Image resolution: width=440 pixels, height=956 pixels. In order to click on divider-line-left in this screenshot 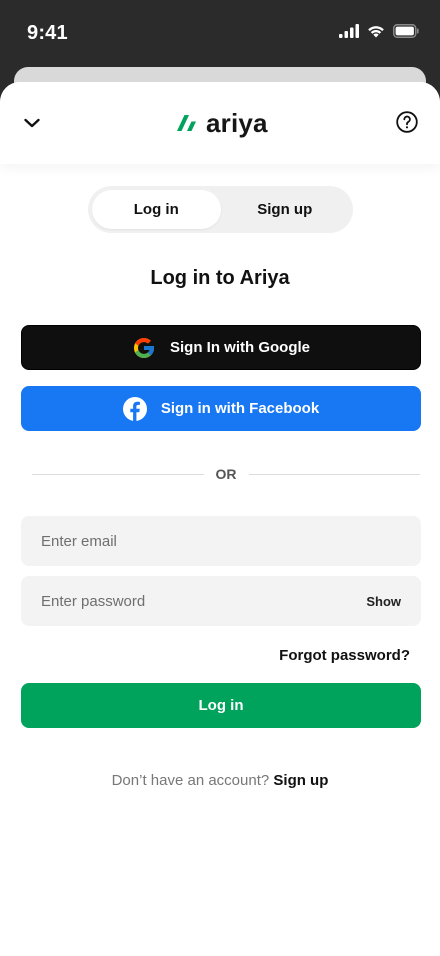, I will do `click(118, 474)`.